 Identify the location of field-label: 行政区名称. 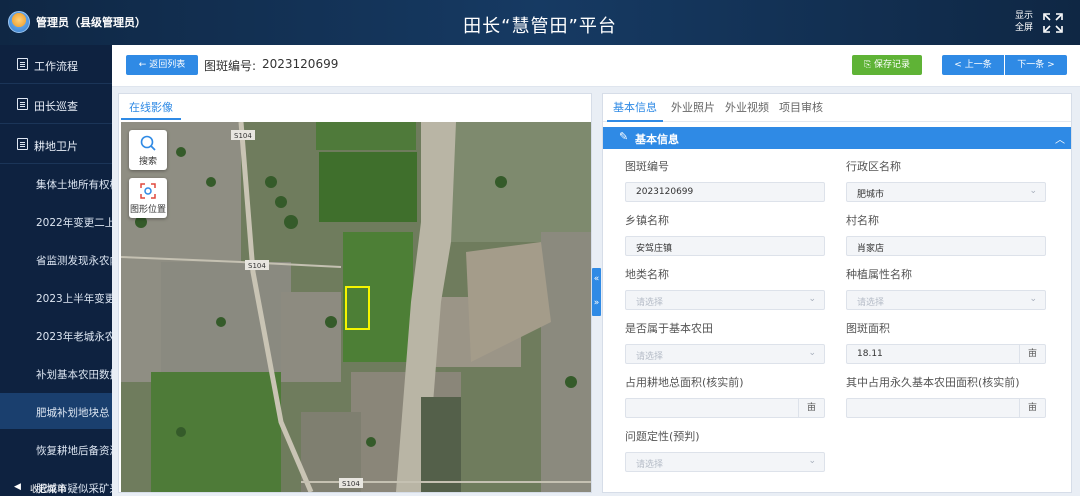
(873, 166).